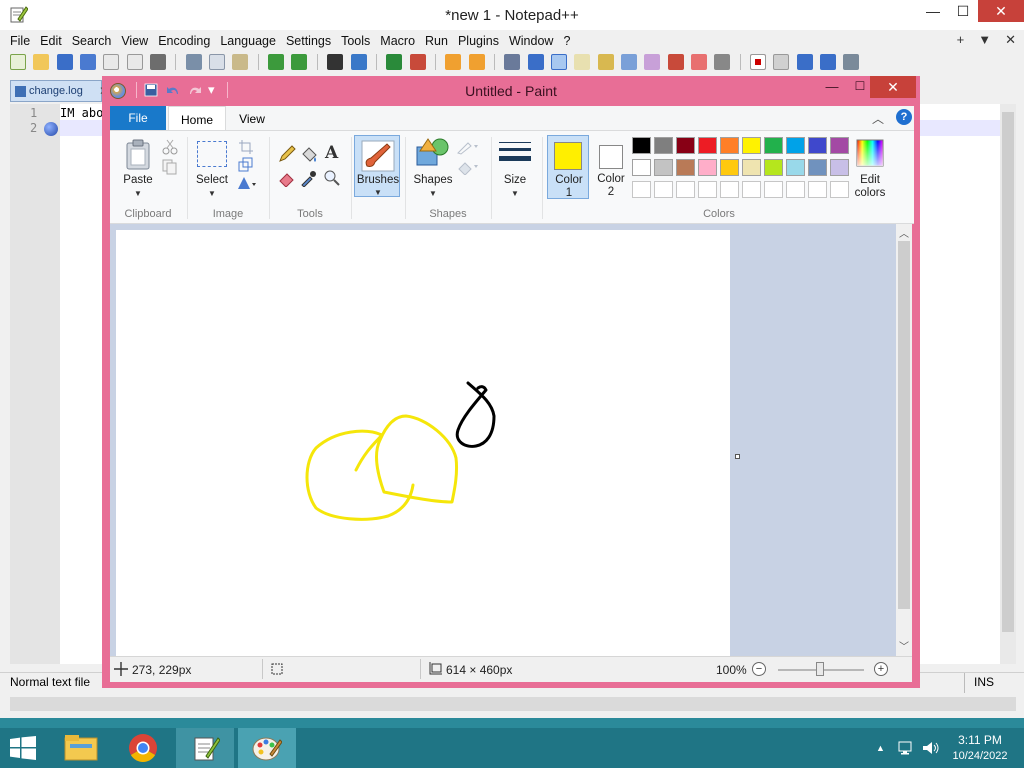 The height and width of the screenshot is (768, 1024). I want to click on run-macro-multiple-icon, so click(828, 62).